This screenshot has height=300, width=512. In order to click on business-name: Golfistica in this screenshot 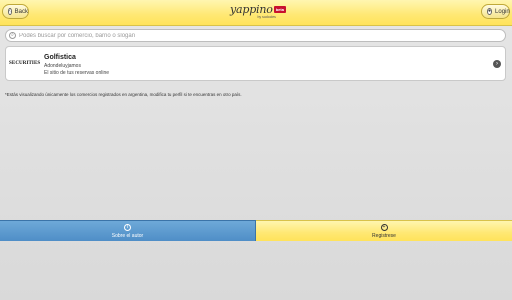, I will do `click(60, 57)`.